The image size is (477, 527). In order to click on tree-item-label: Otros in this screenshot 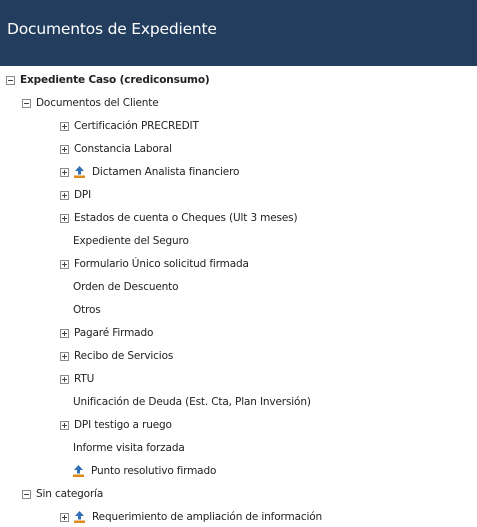, I will do `click(87, 310)`.